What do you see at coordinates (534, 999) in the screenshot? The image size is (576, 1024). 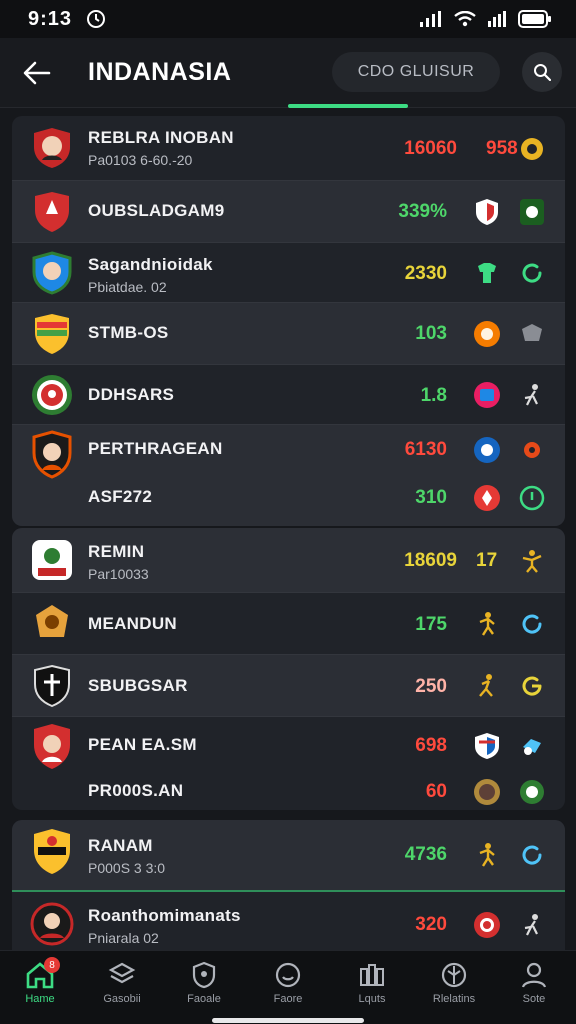 I see `nav-label: Sote` at bounding box center [534, 999].